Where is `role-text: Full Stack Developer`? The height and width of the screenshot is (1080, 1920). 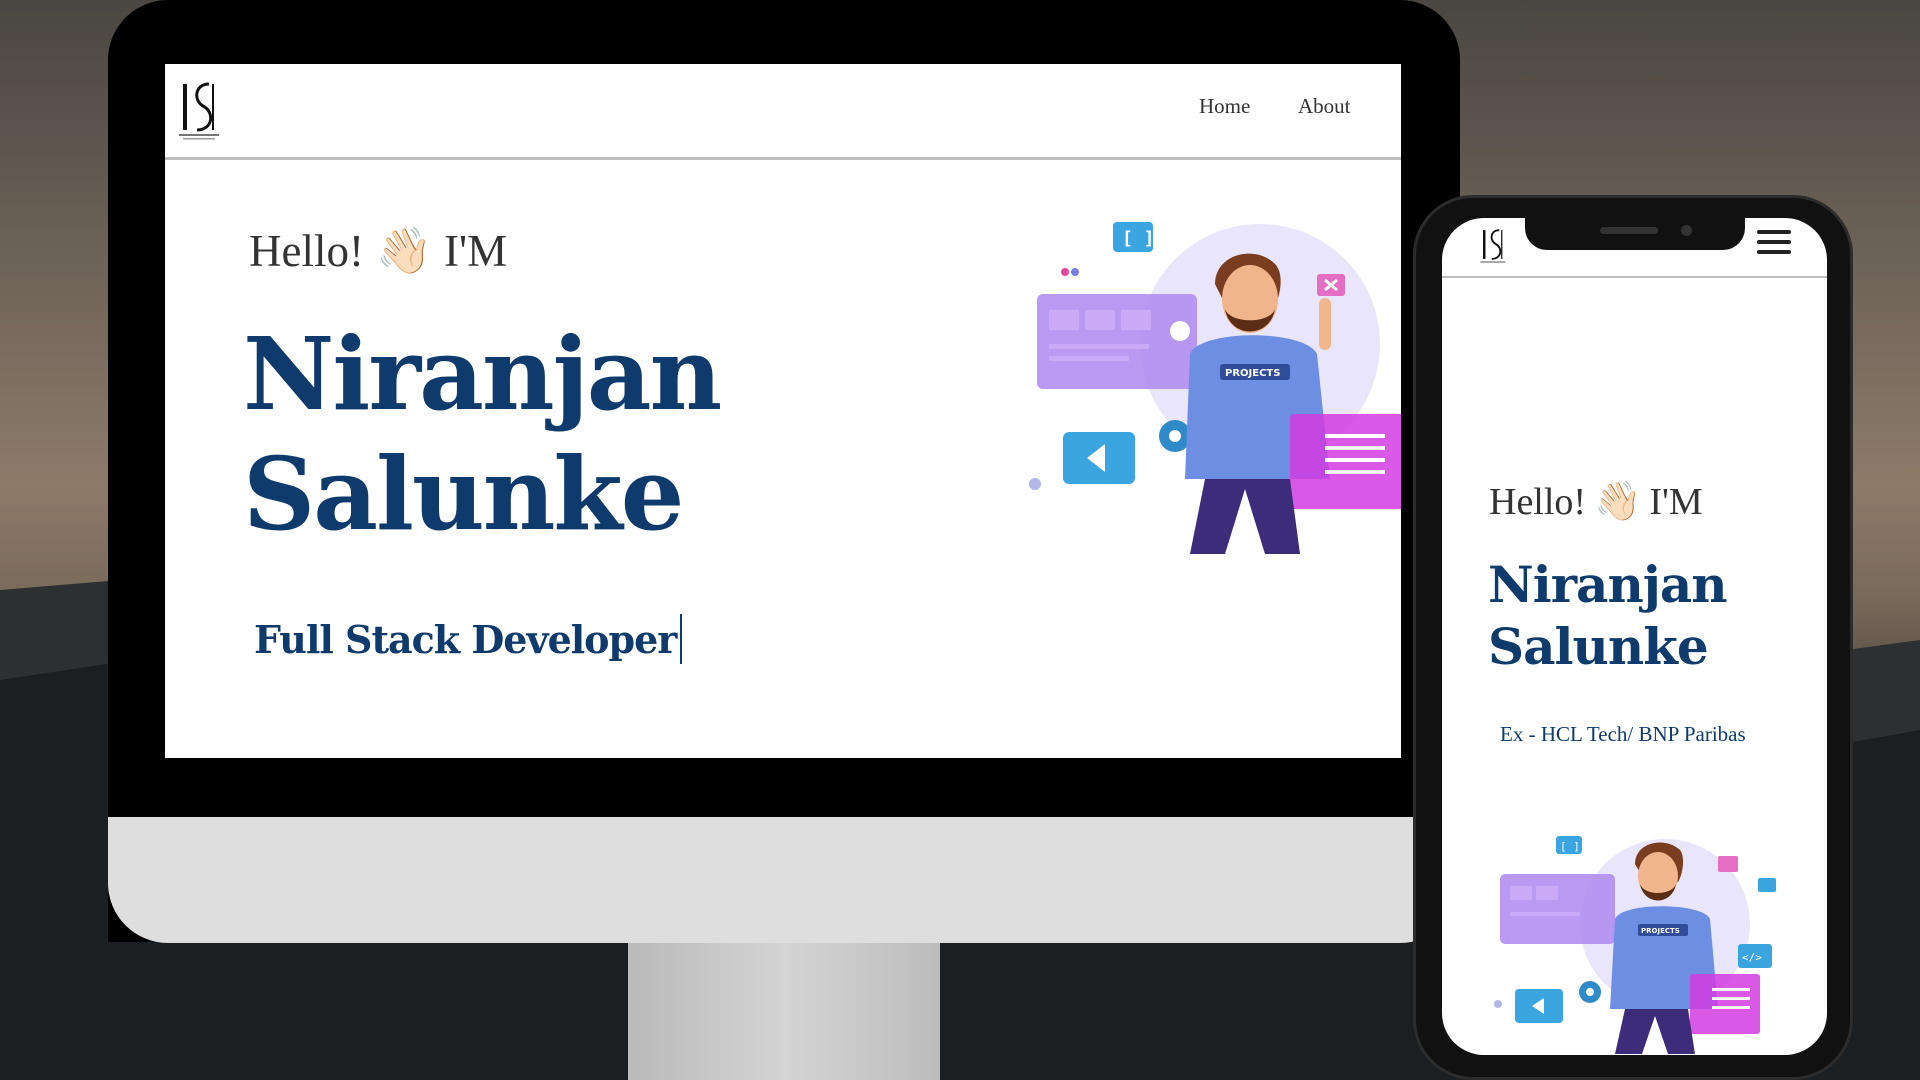
role-text: Full Stack Developer is located at coordinates (465, 639).